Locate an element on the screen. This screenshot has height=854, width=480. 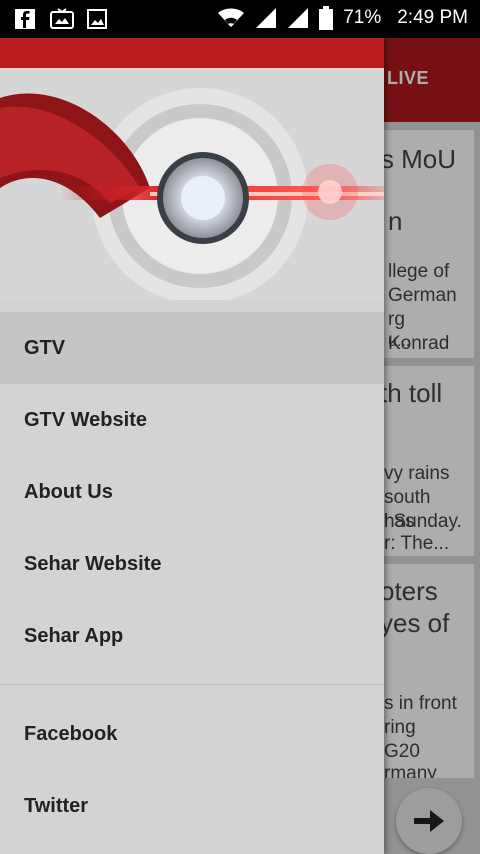
battery-percent: 71% is located at coordinates (362, 17).